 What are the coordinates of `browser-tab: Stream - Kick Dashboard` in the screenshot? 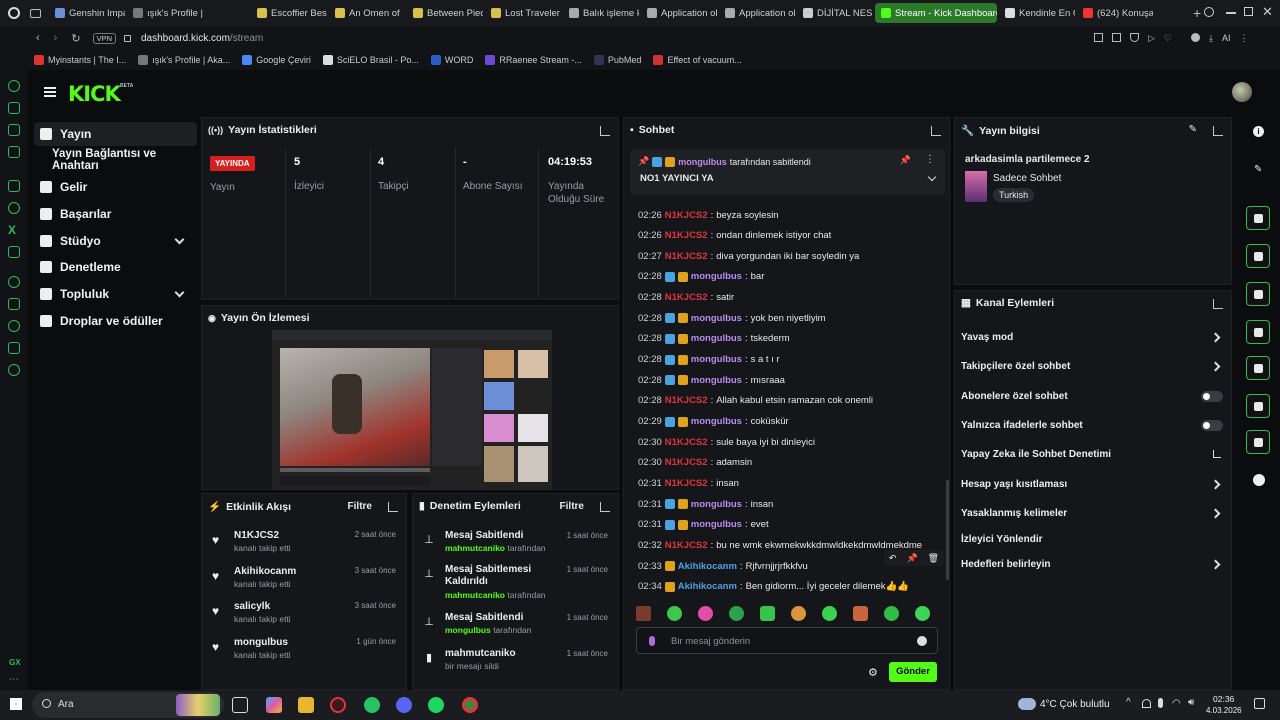 It's located at (936, 13).